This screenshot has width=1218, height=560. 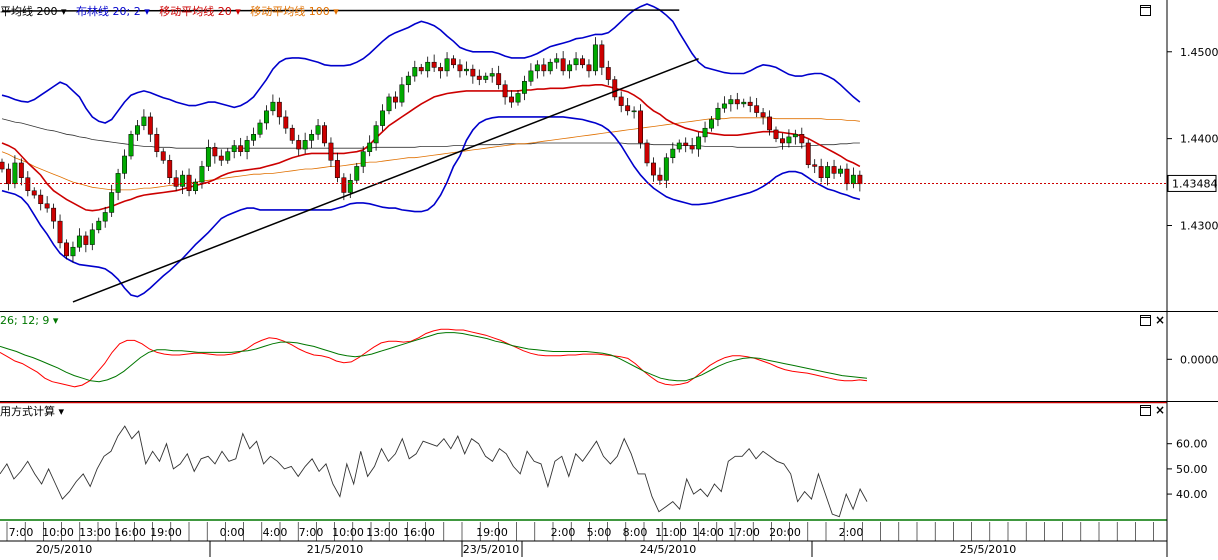 What do you see at coordinates (1195, 183) in the screenshot?
I see `current-price-label: 1.43484` at bounding box center [1195, 183].